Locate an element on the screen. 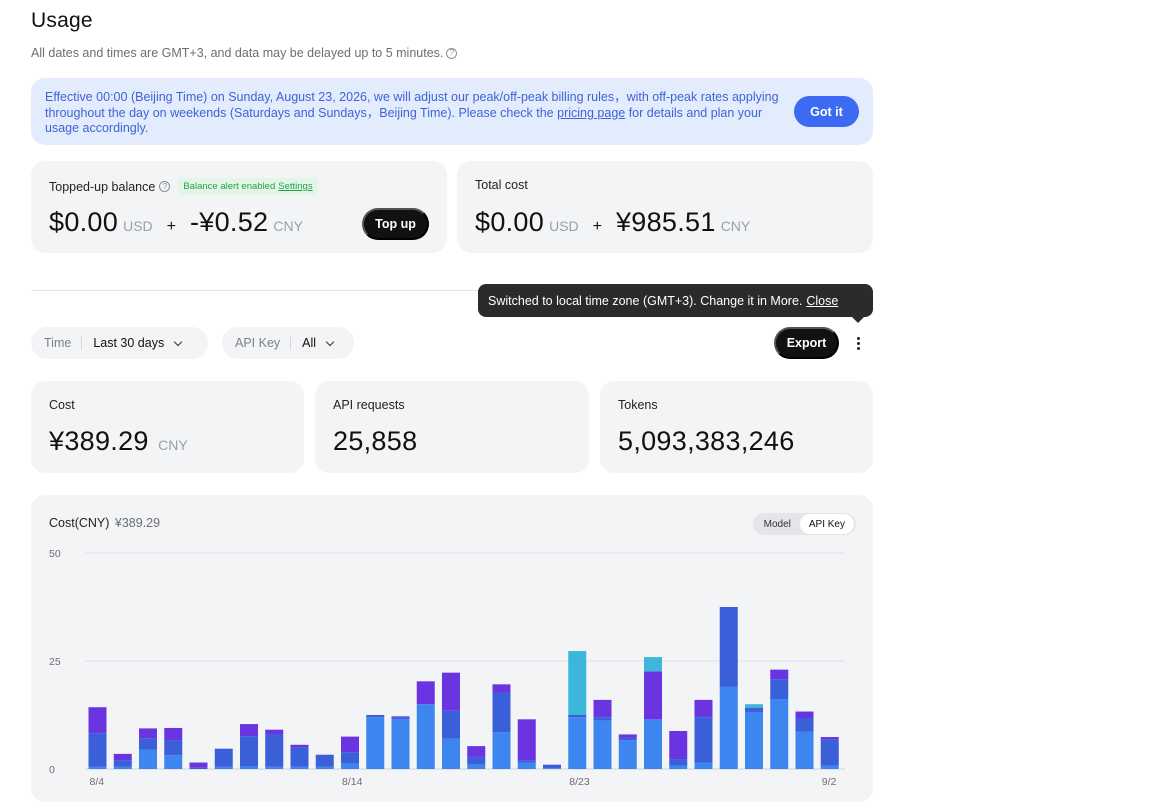 The image size is (1152, 806). got-it-button: Got it is located at coordinates (826, 111).